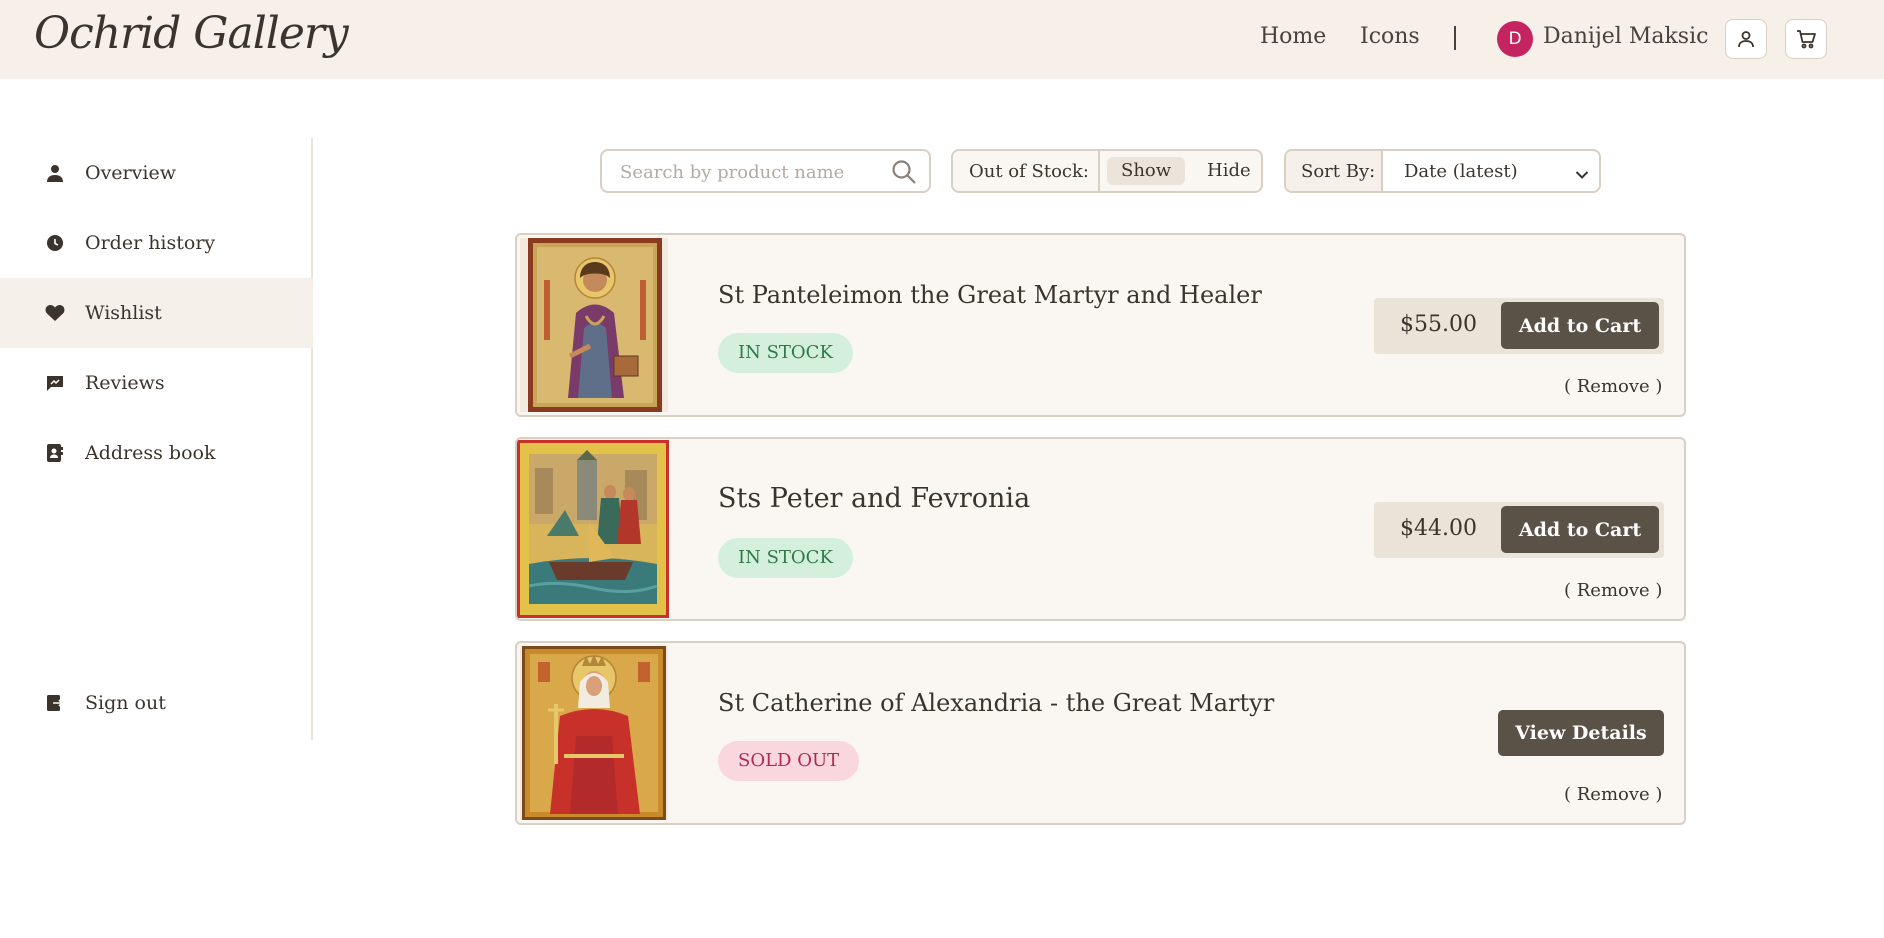  What do you see at coordinates (1625, 36) in the screenshot?
I see `user-name: Danijel Maksic` at bounding box center [1625, 36].